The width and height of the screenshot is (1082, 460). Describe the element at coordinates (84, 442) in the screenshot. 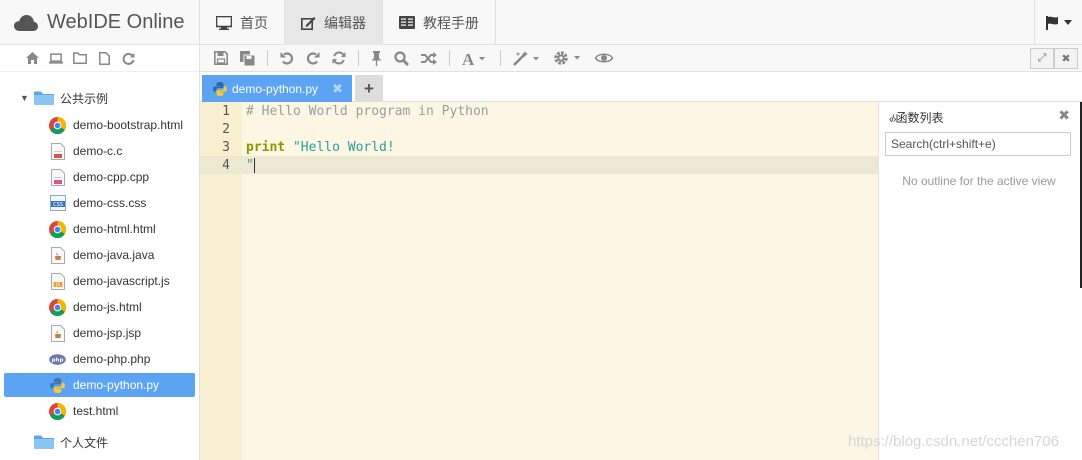

I see `folder-label: 个人文件` at that location.